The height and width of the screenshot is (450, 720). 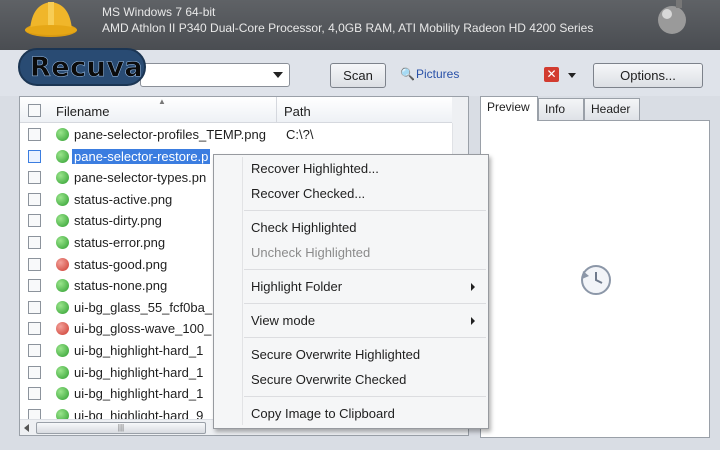 I want to click on menu-item-uncheck-highlighted: Uncheck Highlighted, so click(x=311, y=252).